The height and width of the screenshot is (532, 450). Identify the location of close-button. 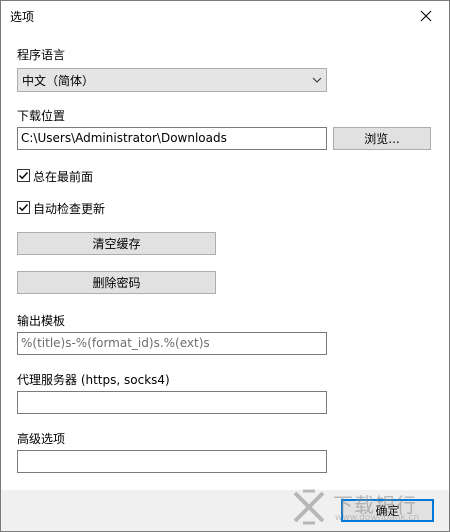
(426, 16).